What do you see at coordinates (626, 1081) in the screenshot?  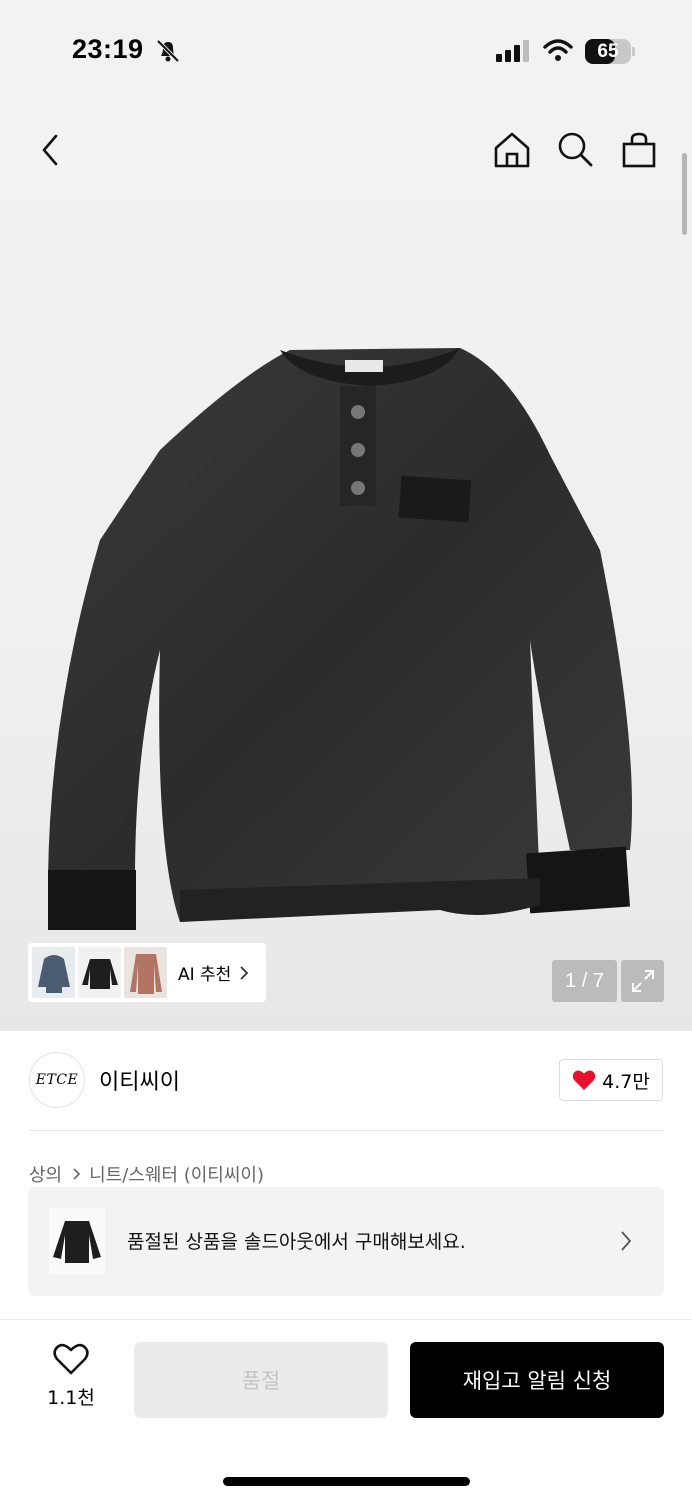 I see `brand-like-count: 4.7만` at bounding box center [626, 1081].